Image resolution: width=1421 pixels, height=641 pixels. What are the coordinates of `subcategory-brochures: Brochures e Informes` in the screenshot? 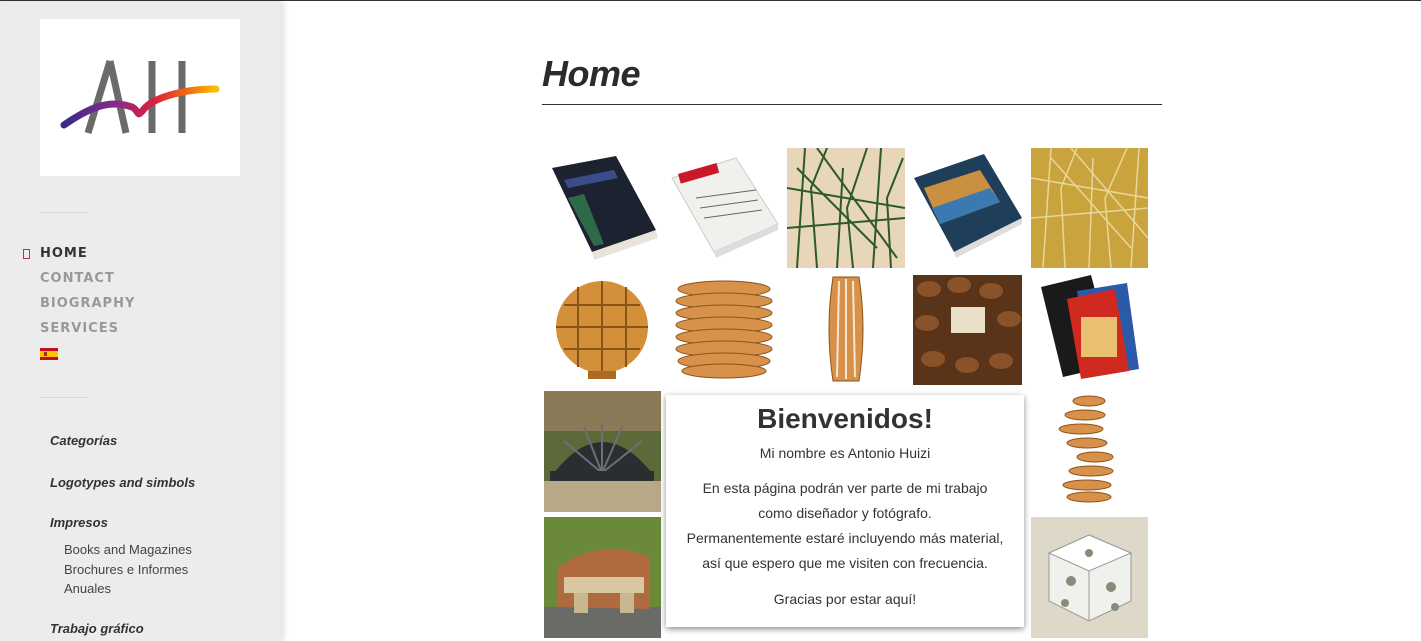 It's located at (126, 570).